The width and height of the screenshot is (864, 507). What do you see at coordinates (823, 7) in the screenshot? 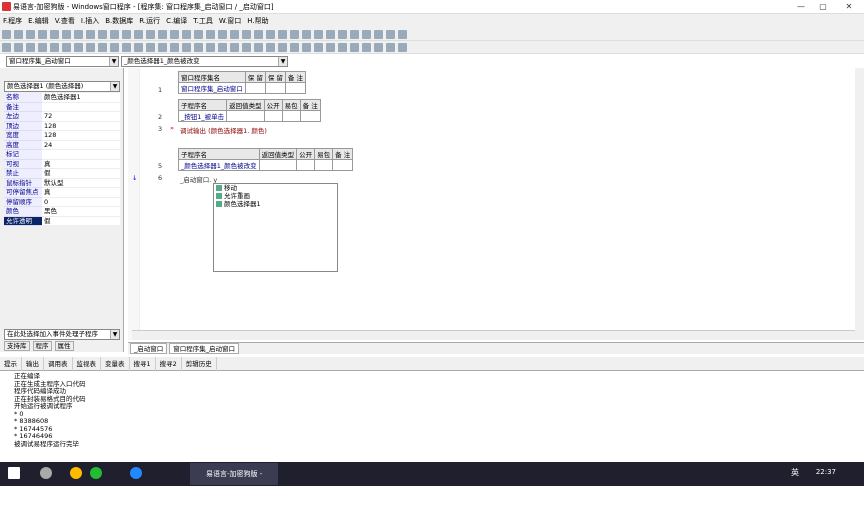
I see `maximize-icon: ▢` at bounding box center [823, 7].